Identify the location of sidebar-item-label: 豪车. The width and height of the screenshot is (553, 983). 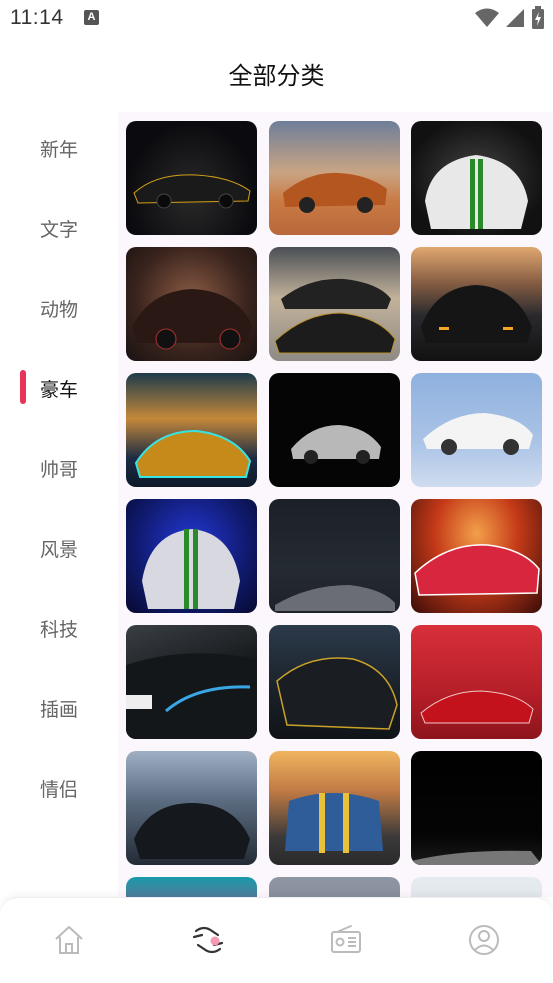
(58, 389).